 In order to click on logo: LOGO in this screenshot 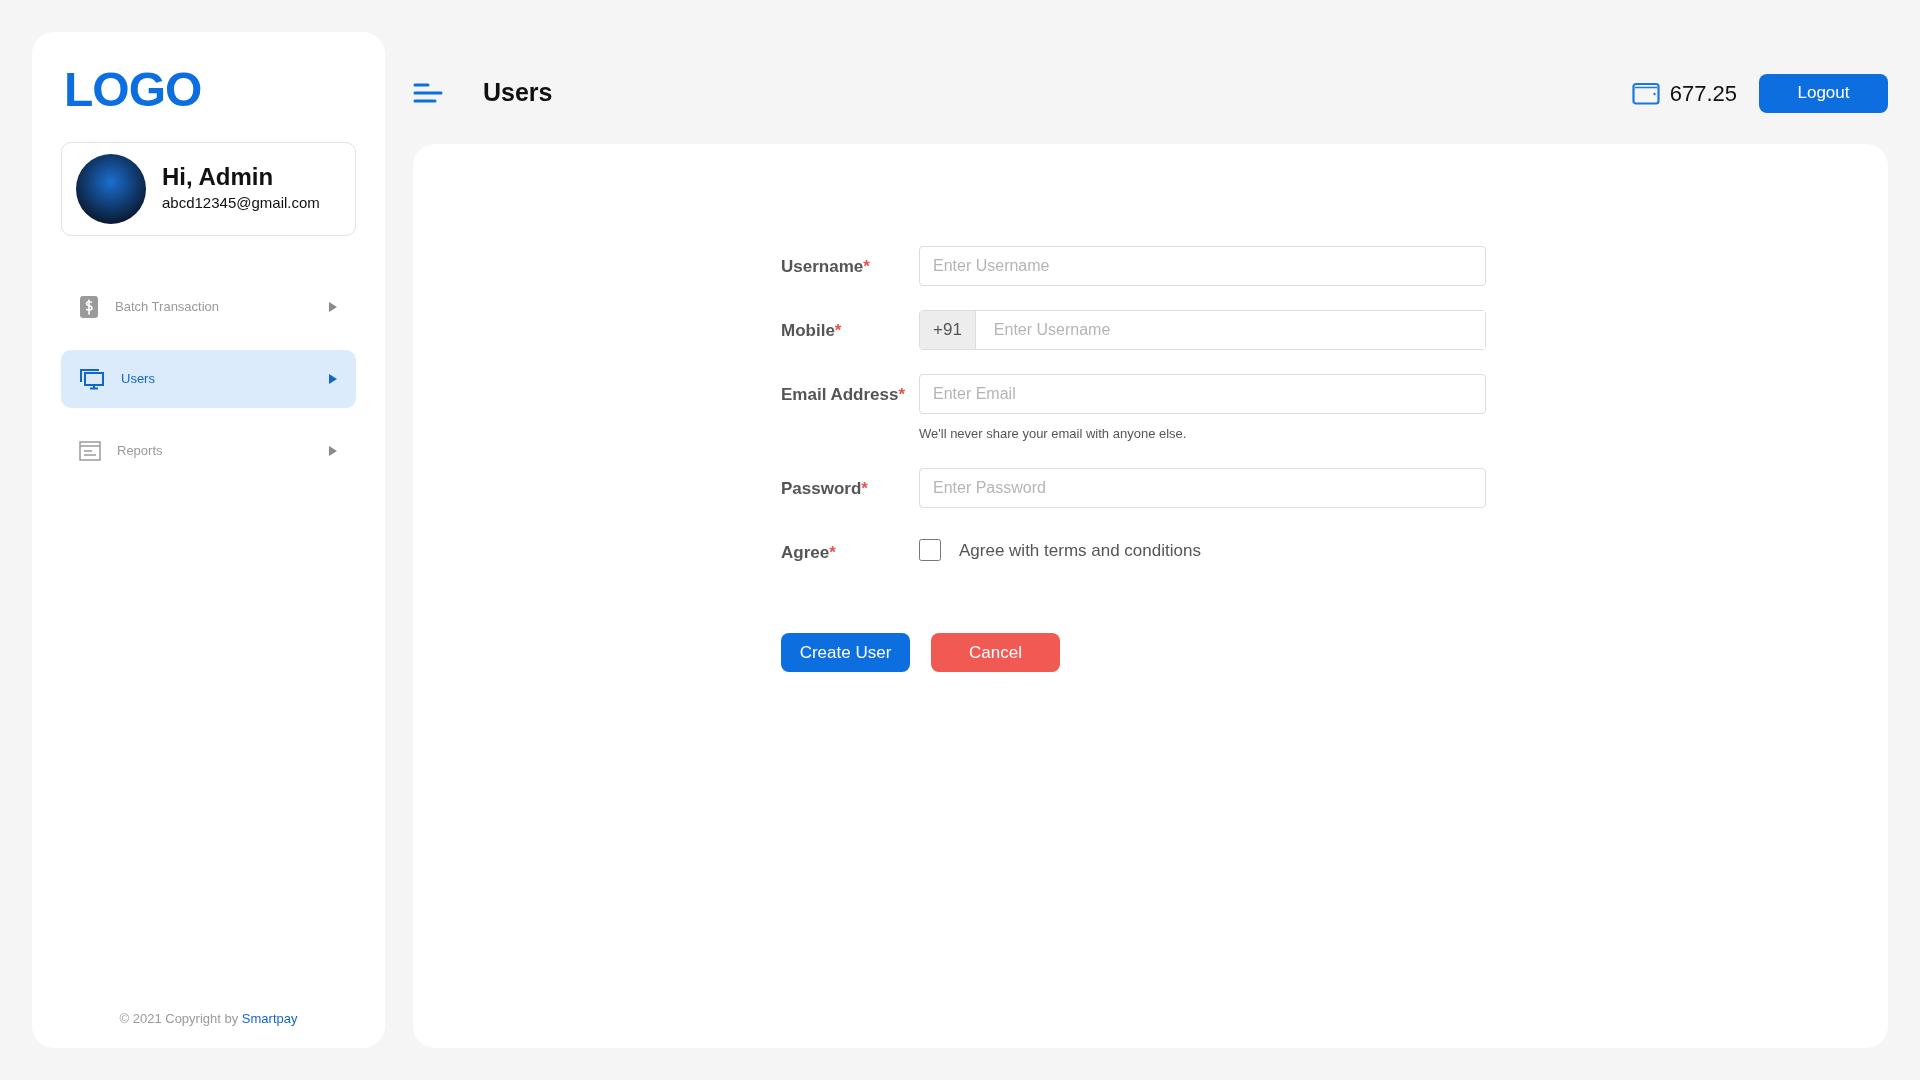, I will do `click(133, 90)`.